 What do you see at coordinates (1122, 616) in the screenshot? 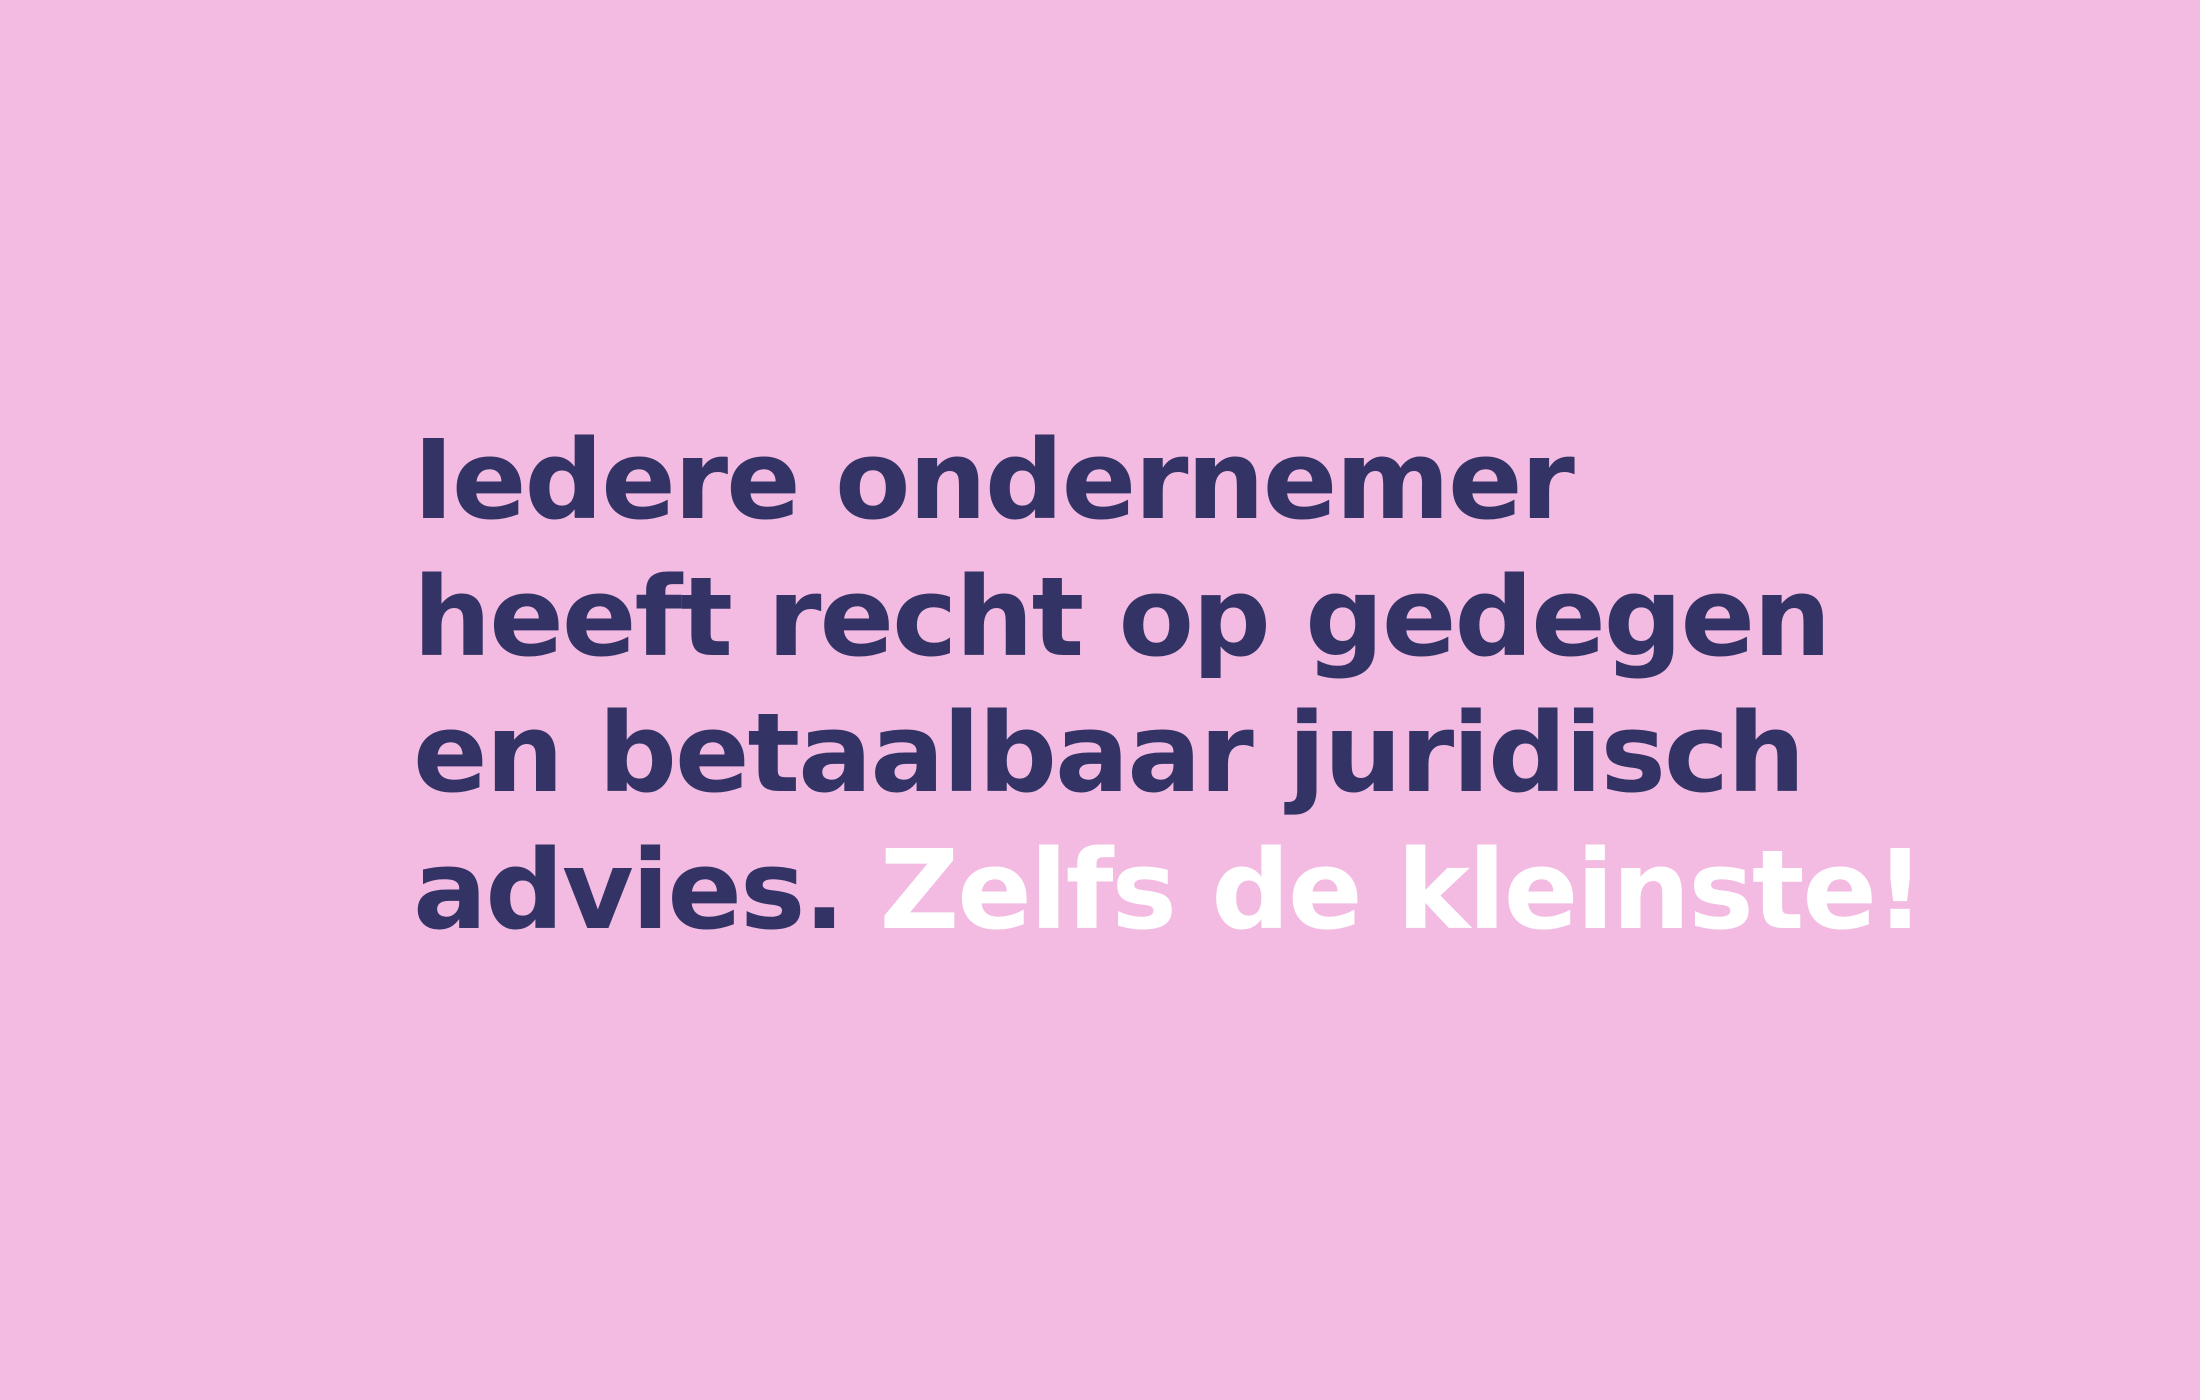
I see `statement-line-2: heeft recht op gedegen` at bounding box center [1122, 616].